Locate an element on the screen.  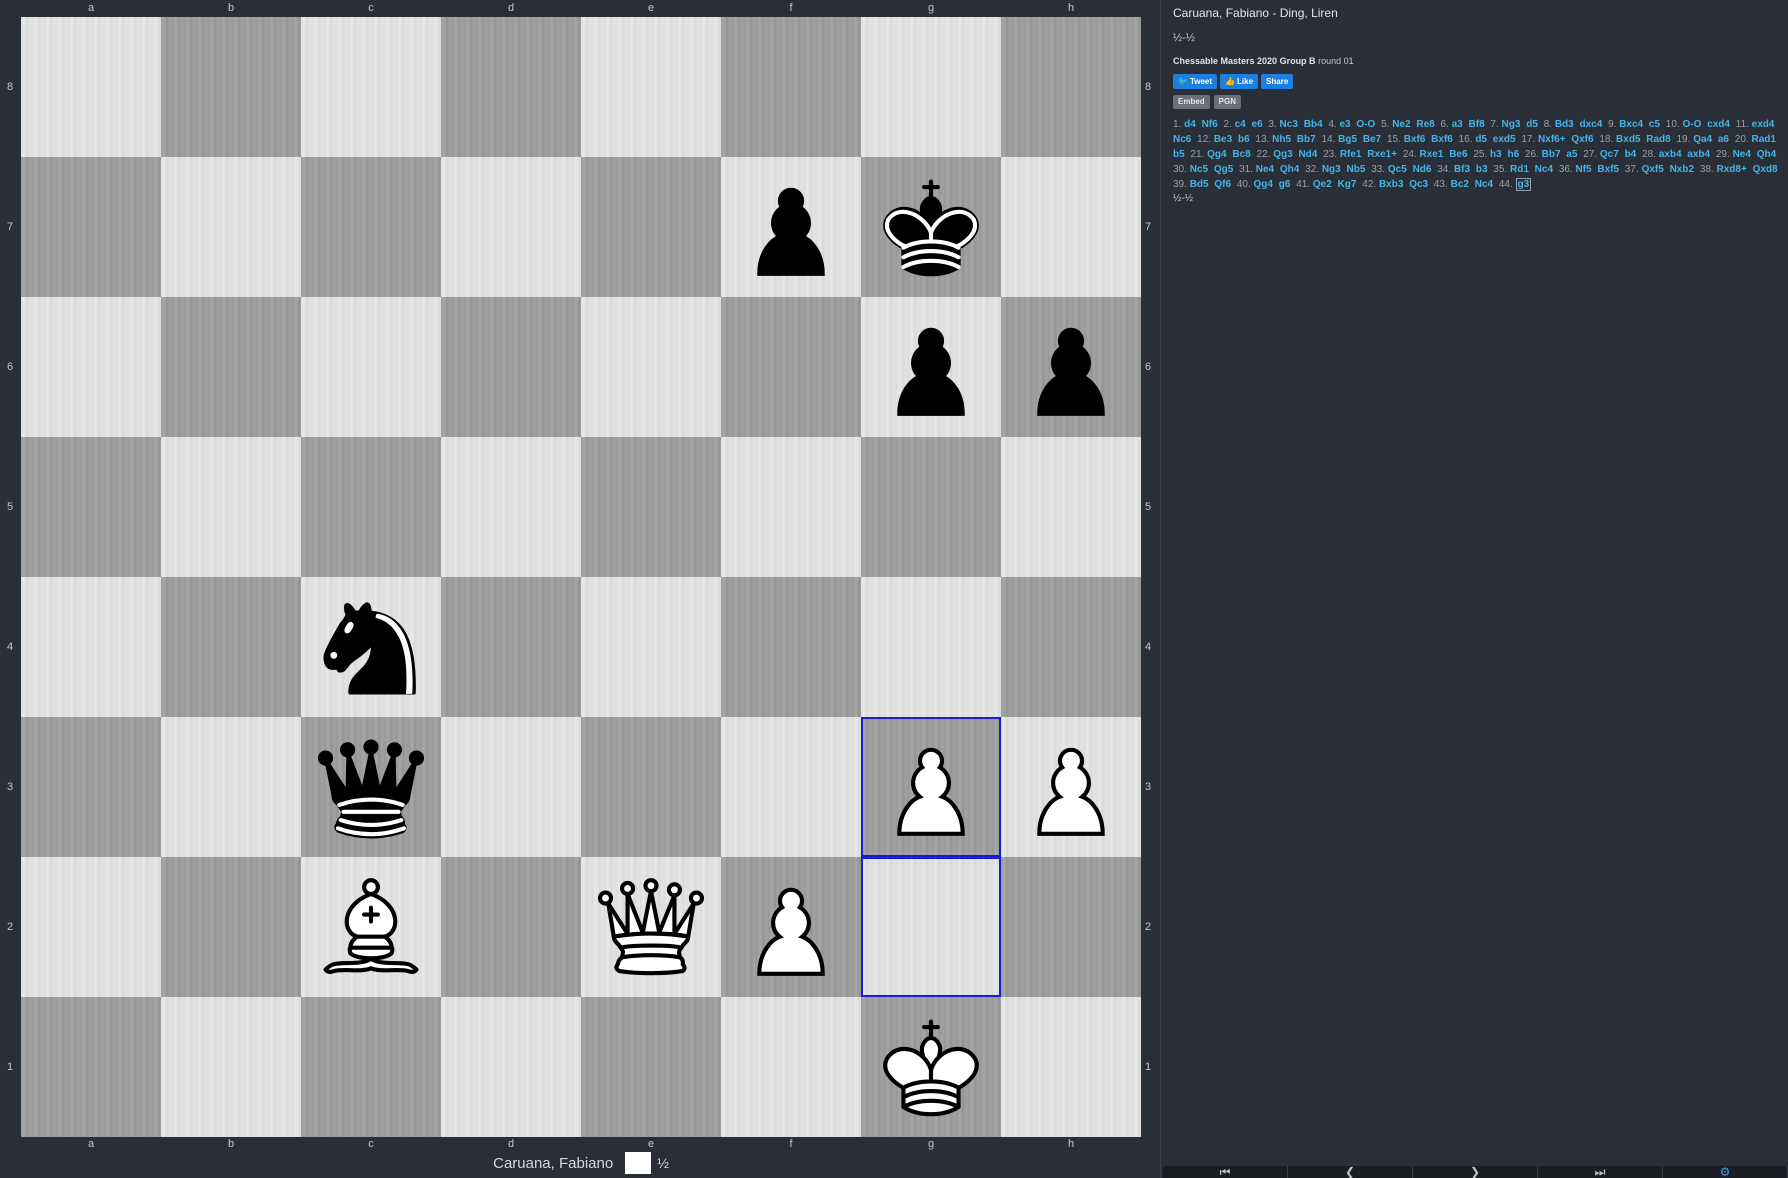
square-d3 is located at coordinates (511, 787).